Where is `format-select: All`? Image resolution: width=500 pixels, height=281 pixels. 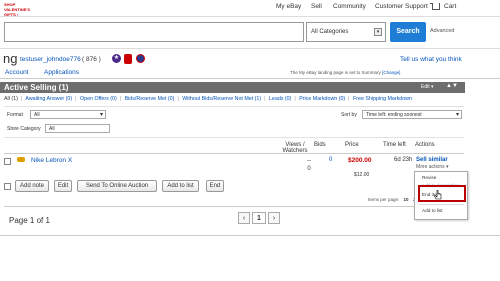 format-select: All is located at coordinates (68, 114).